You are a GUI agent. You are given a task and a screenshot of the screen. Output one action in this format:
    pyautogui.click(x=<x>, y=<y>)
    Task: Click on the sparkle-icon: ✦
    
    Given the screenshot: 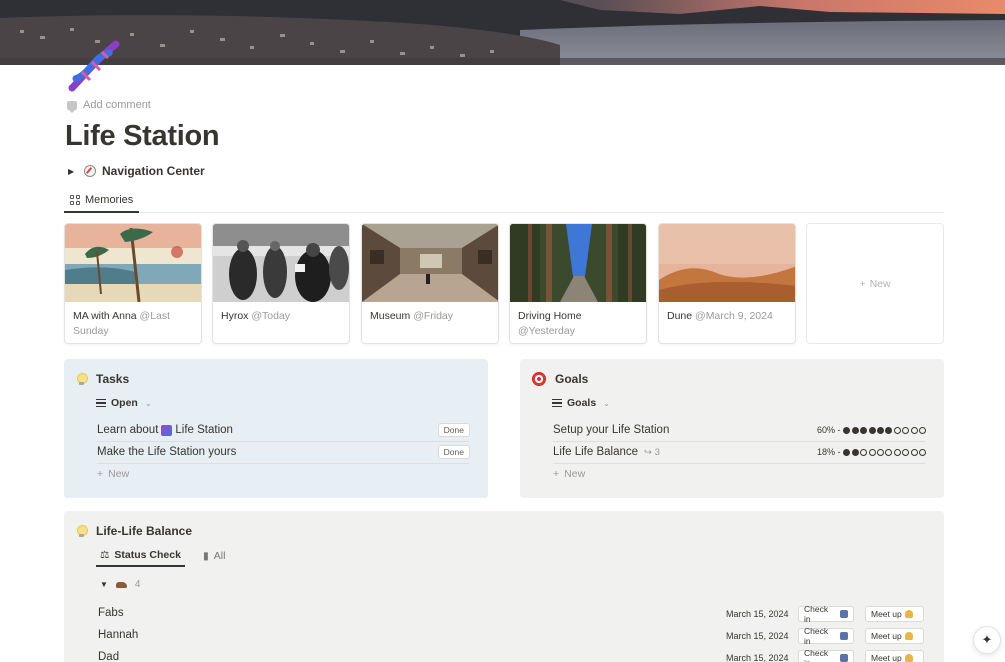 What is the action you would take?
    pyautogui.click(x=987, y=639)
    